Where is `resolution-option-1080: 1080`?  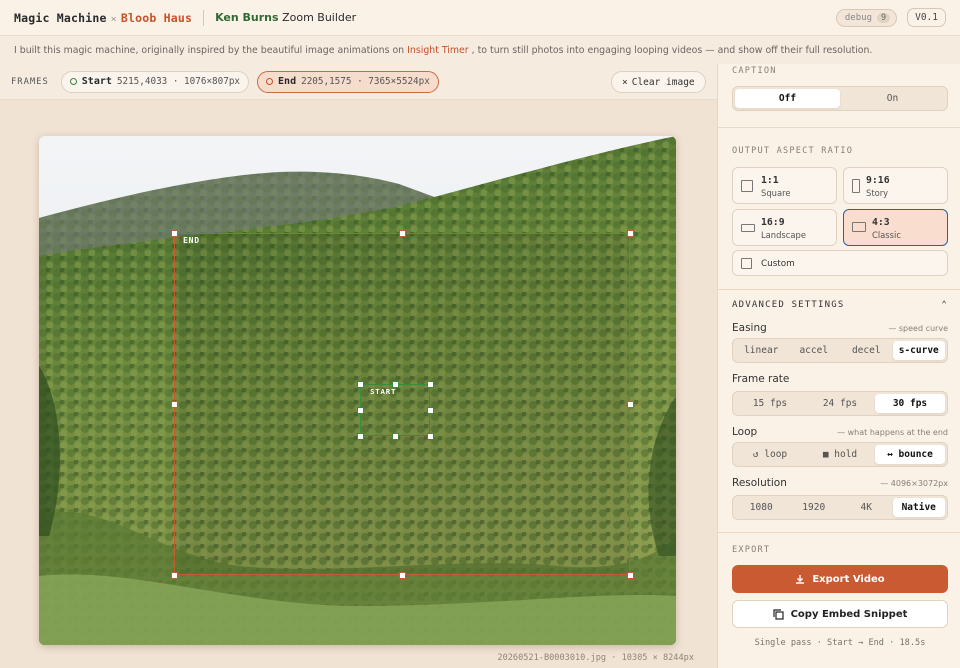 resolution-option-1080: 1080 is located at coordinates (761, 507).